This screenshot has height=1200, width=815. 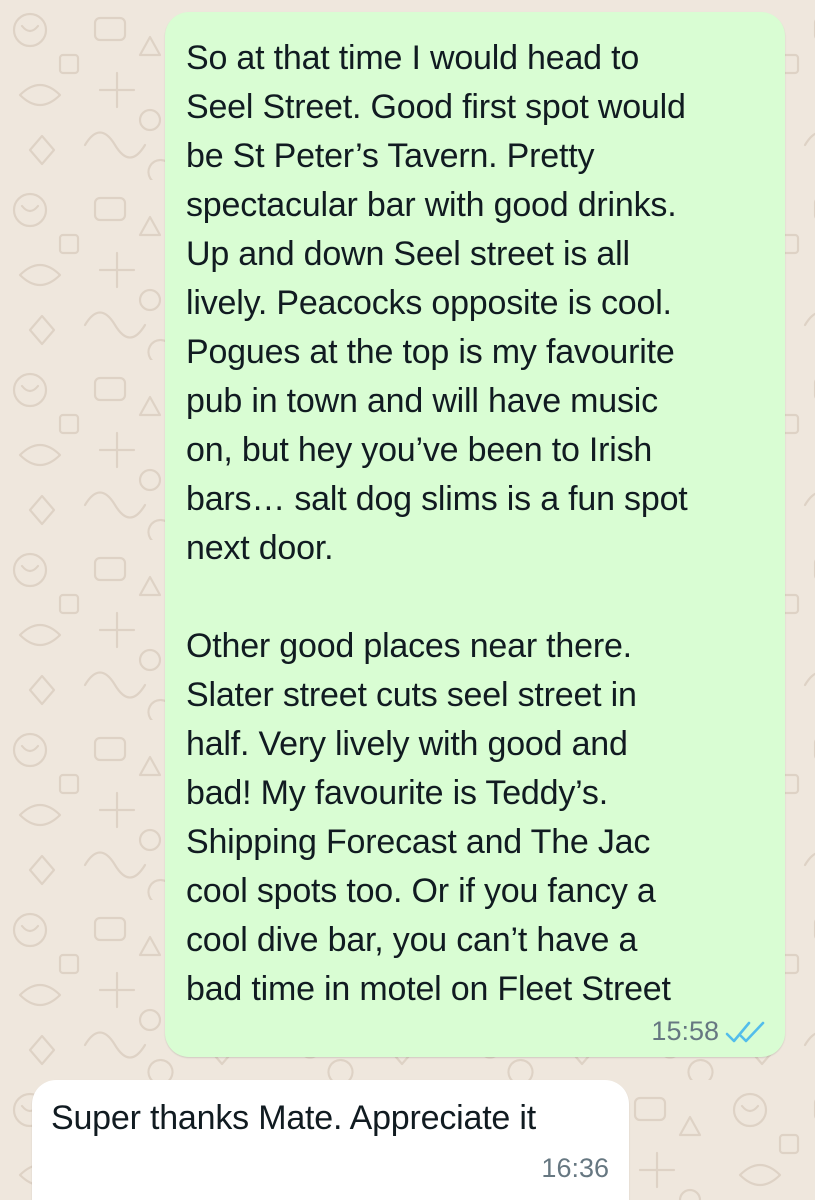 I want to click on message-meta: 16:36, so click(x=575, y=1168).